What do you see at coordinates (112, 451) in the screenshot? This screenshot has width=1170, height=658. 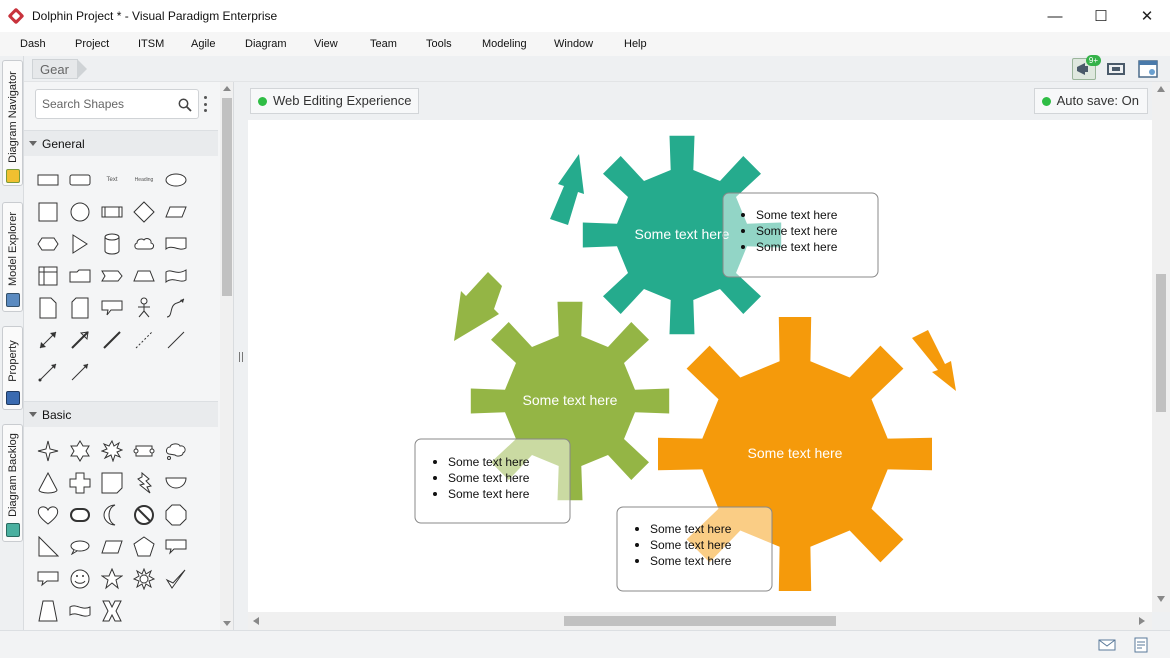 I see `shape-burst` at bounding box center [112, 451].